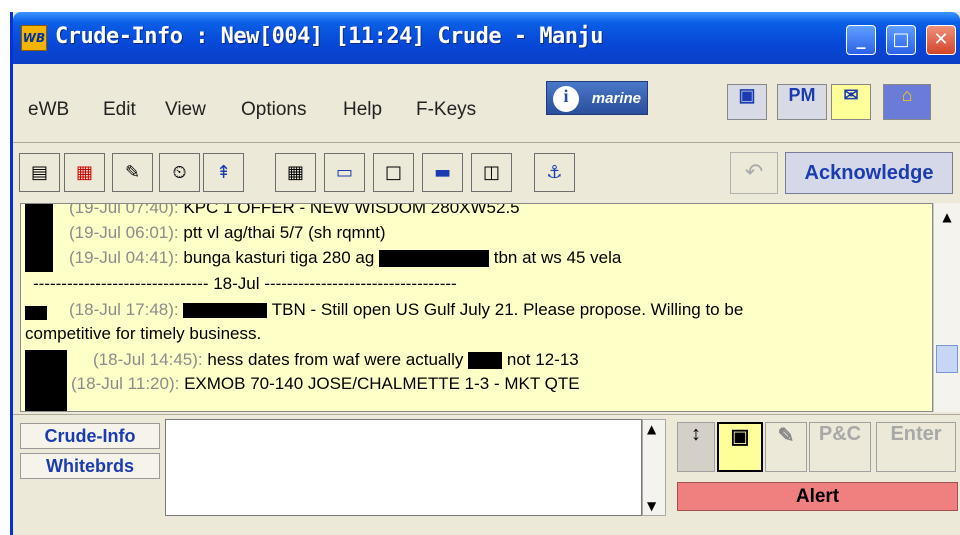  Describe the element at coordinates (947, 359) in the screenshot. I see `scroll-thumb` at that location.